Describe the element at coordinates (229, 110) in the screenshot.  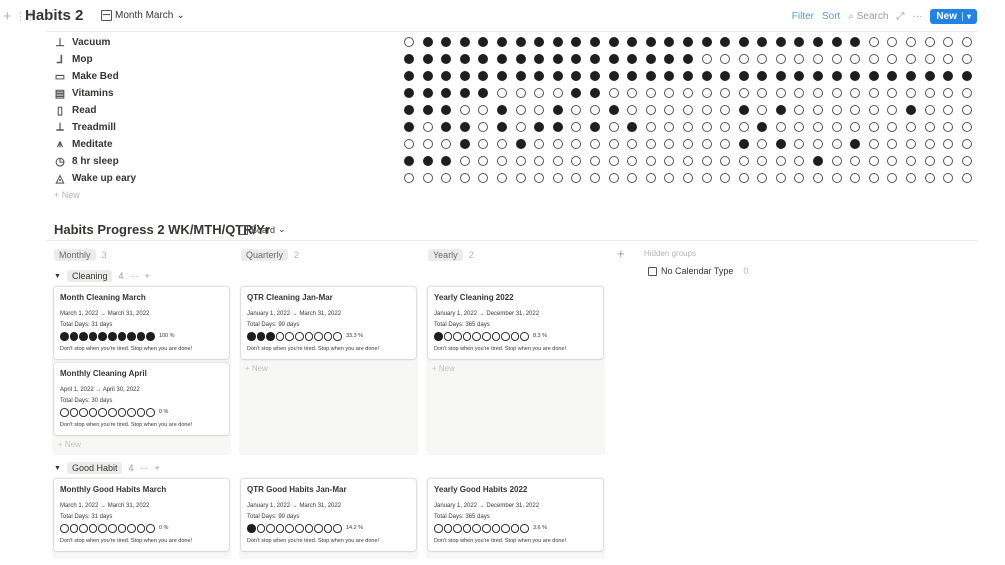
I see `habit-name: ▯ Read` at that location.